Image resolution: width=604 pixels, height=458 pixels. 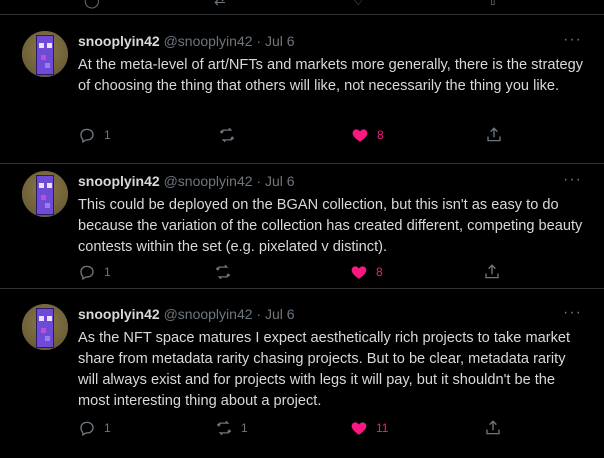 What do you see at coordinates (92, 4) in the screenshot?
I see `reply-icon: ◯` at bounding box center [92, 4].